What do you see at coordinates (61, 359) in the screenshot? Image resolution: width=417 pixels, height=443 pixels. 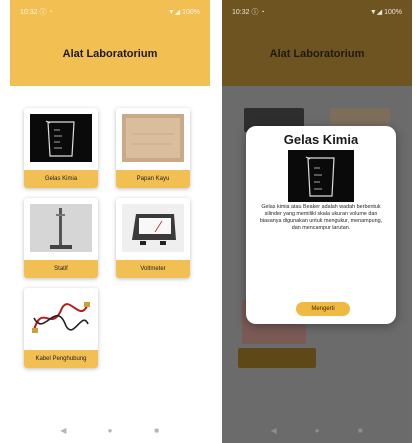 I see `item-label: Kabel Penghubung` at bounding box center [61, 359].